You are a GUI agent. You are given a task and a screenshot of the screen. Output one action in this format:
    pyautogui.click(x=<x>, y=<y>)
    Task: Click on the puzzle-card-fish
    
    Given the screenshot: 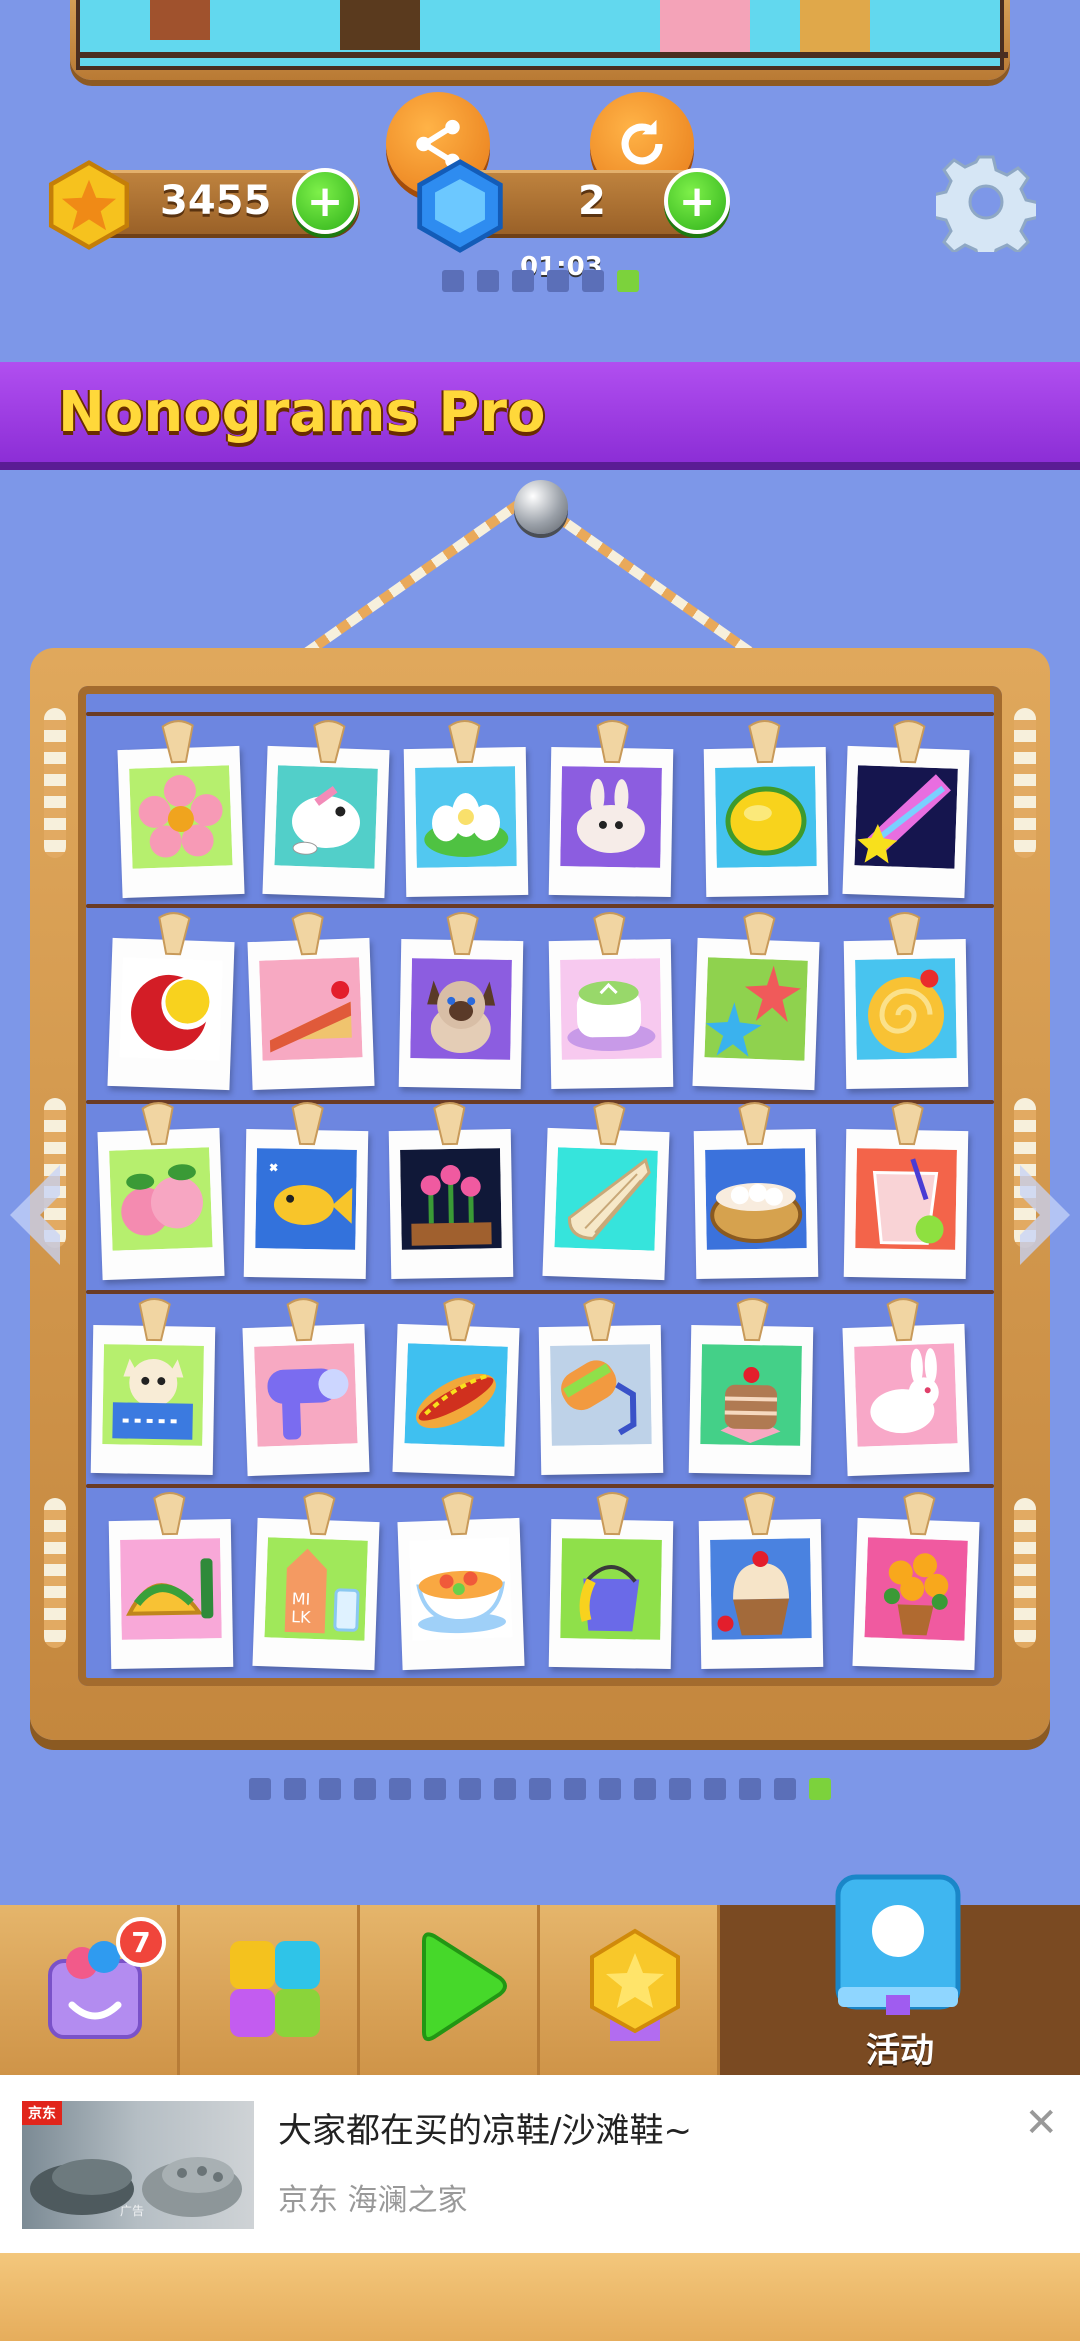 What is the action you would take?
    pyautogui.click(x=306, y=1191)
    